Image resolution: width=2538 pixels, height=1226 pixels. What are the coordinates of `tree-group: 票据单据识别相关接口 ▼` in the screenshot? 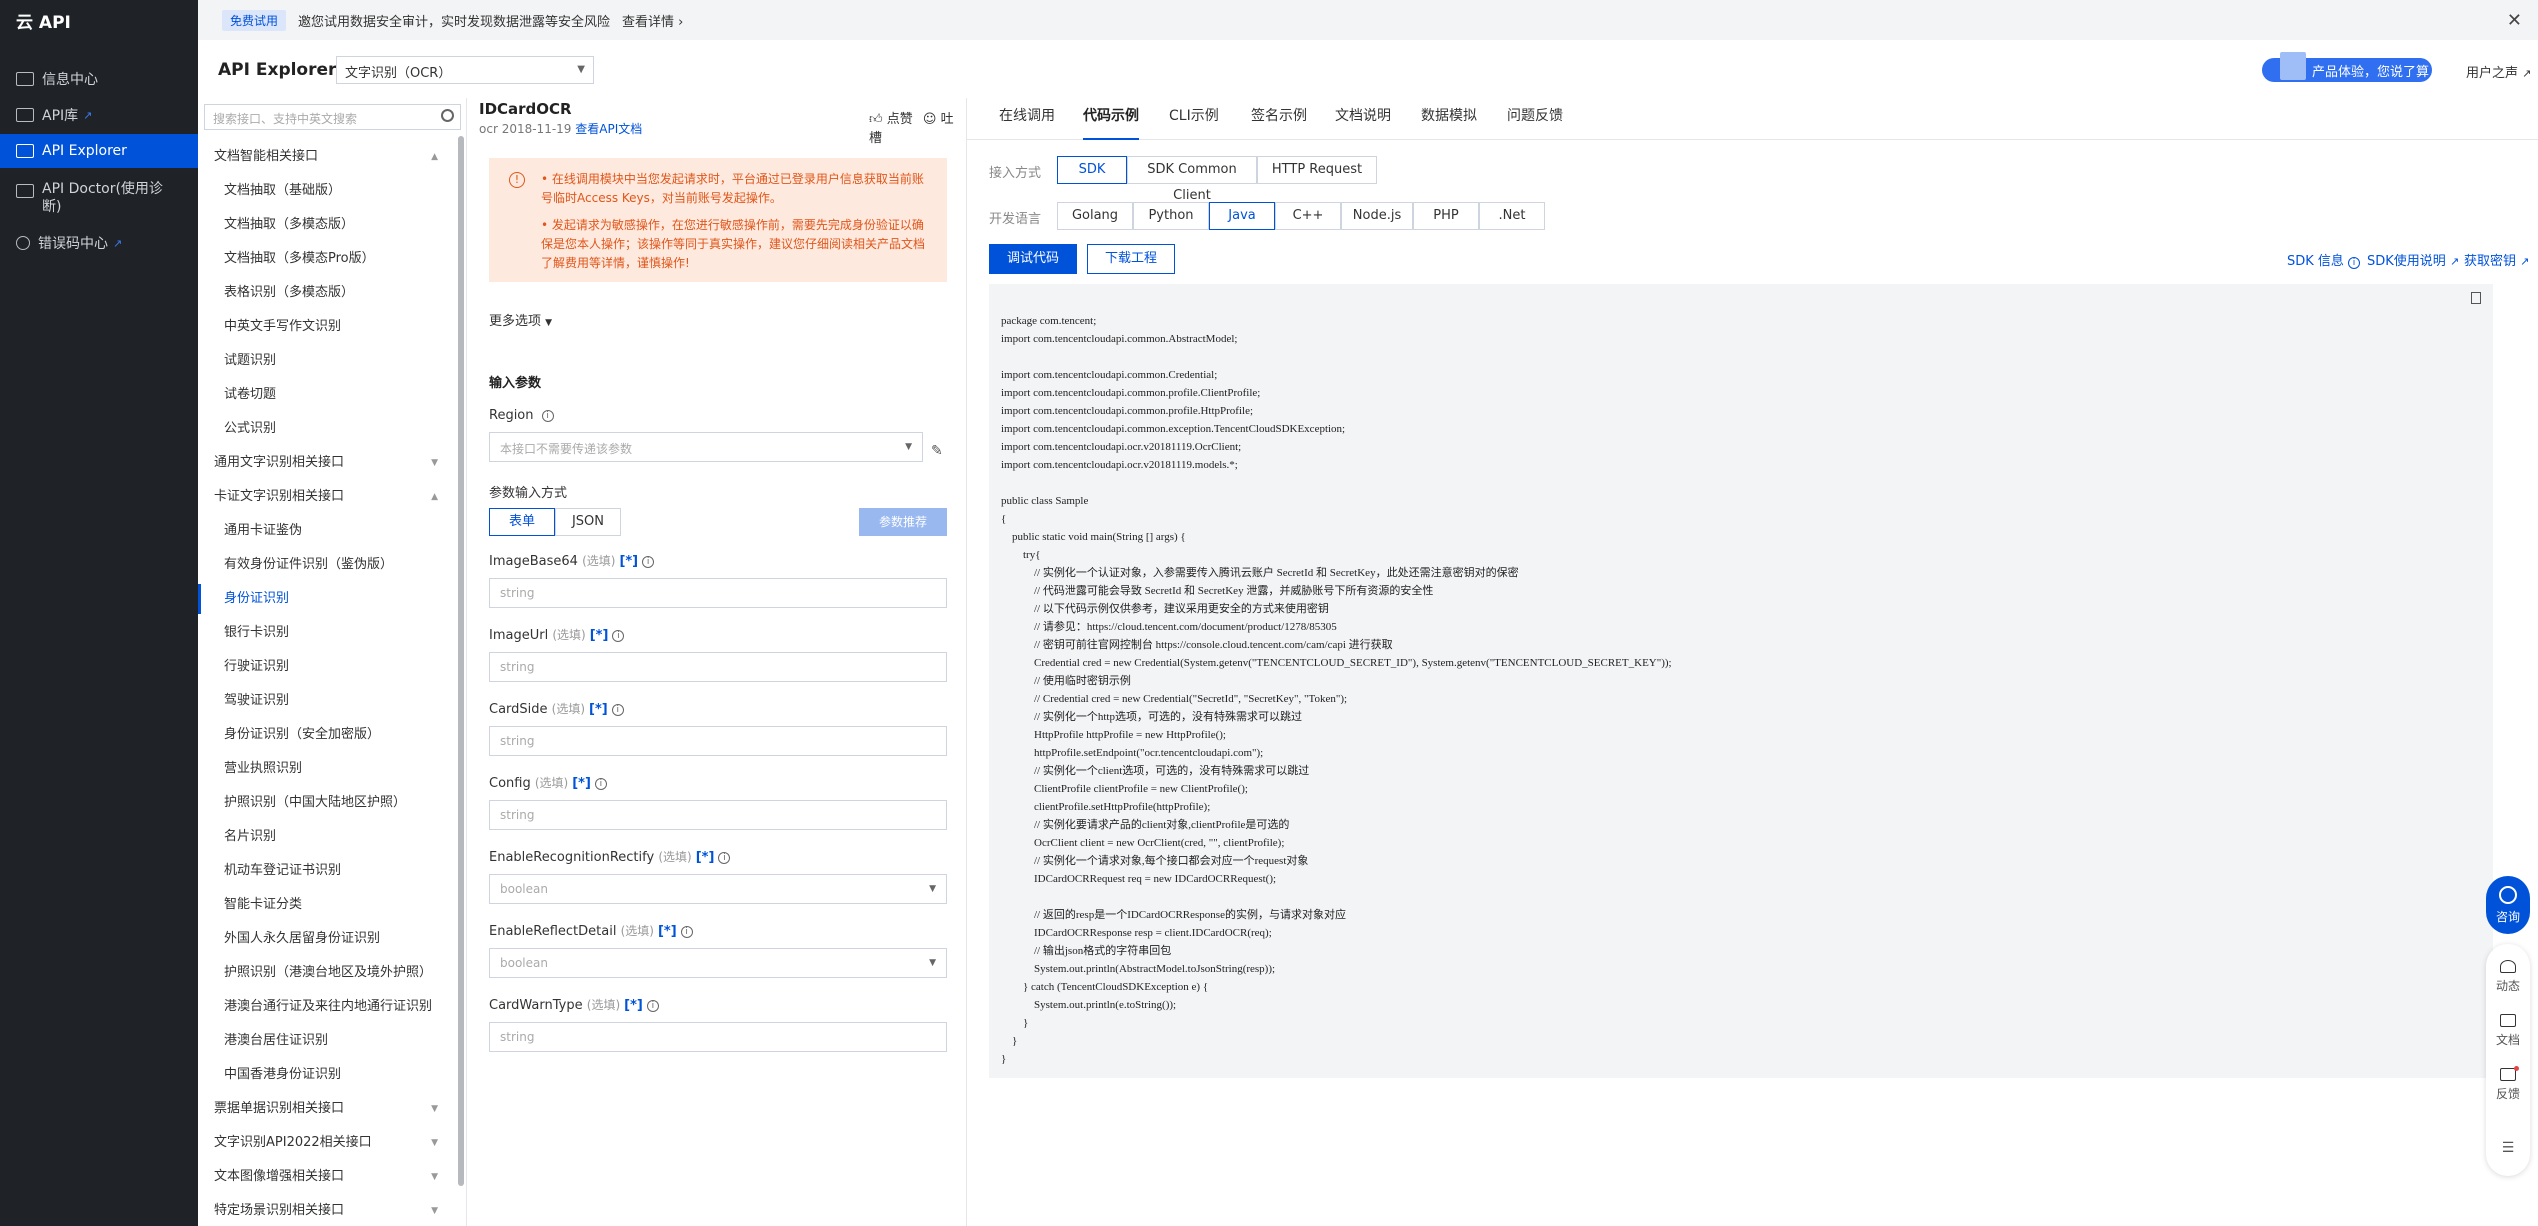 It's located at (326, 1109).